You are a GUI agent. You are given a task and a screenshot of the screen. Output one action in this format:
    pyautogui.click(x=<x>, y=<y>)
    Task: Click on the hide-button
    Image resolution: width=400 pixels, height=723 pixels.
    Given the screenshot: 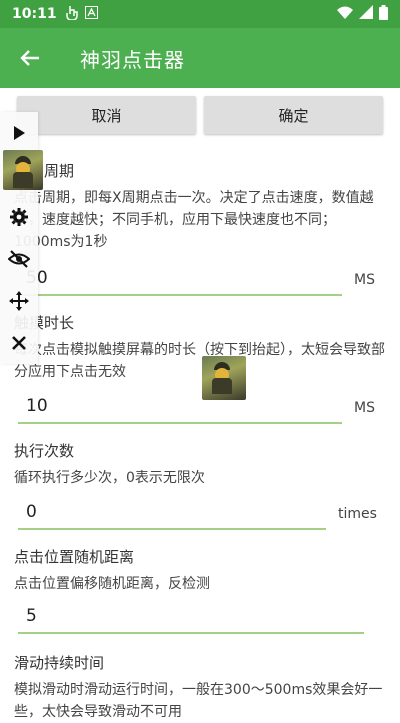 What is the action you would take?
    pyautogui.click(x=19, y=259)
    